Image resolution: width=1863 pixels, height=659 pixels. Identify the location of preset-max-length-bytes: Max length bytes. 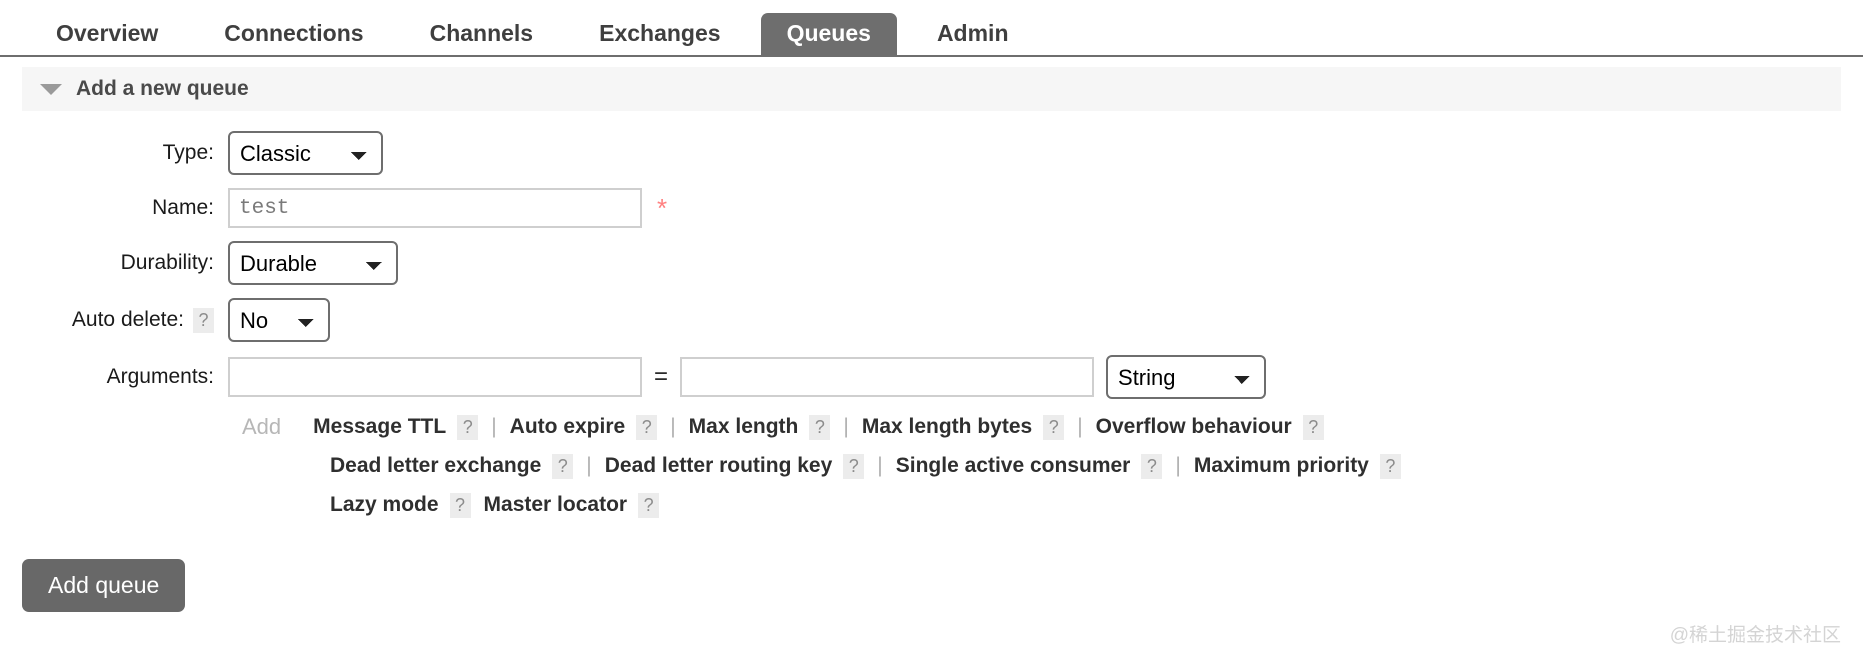
(947, 427).